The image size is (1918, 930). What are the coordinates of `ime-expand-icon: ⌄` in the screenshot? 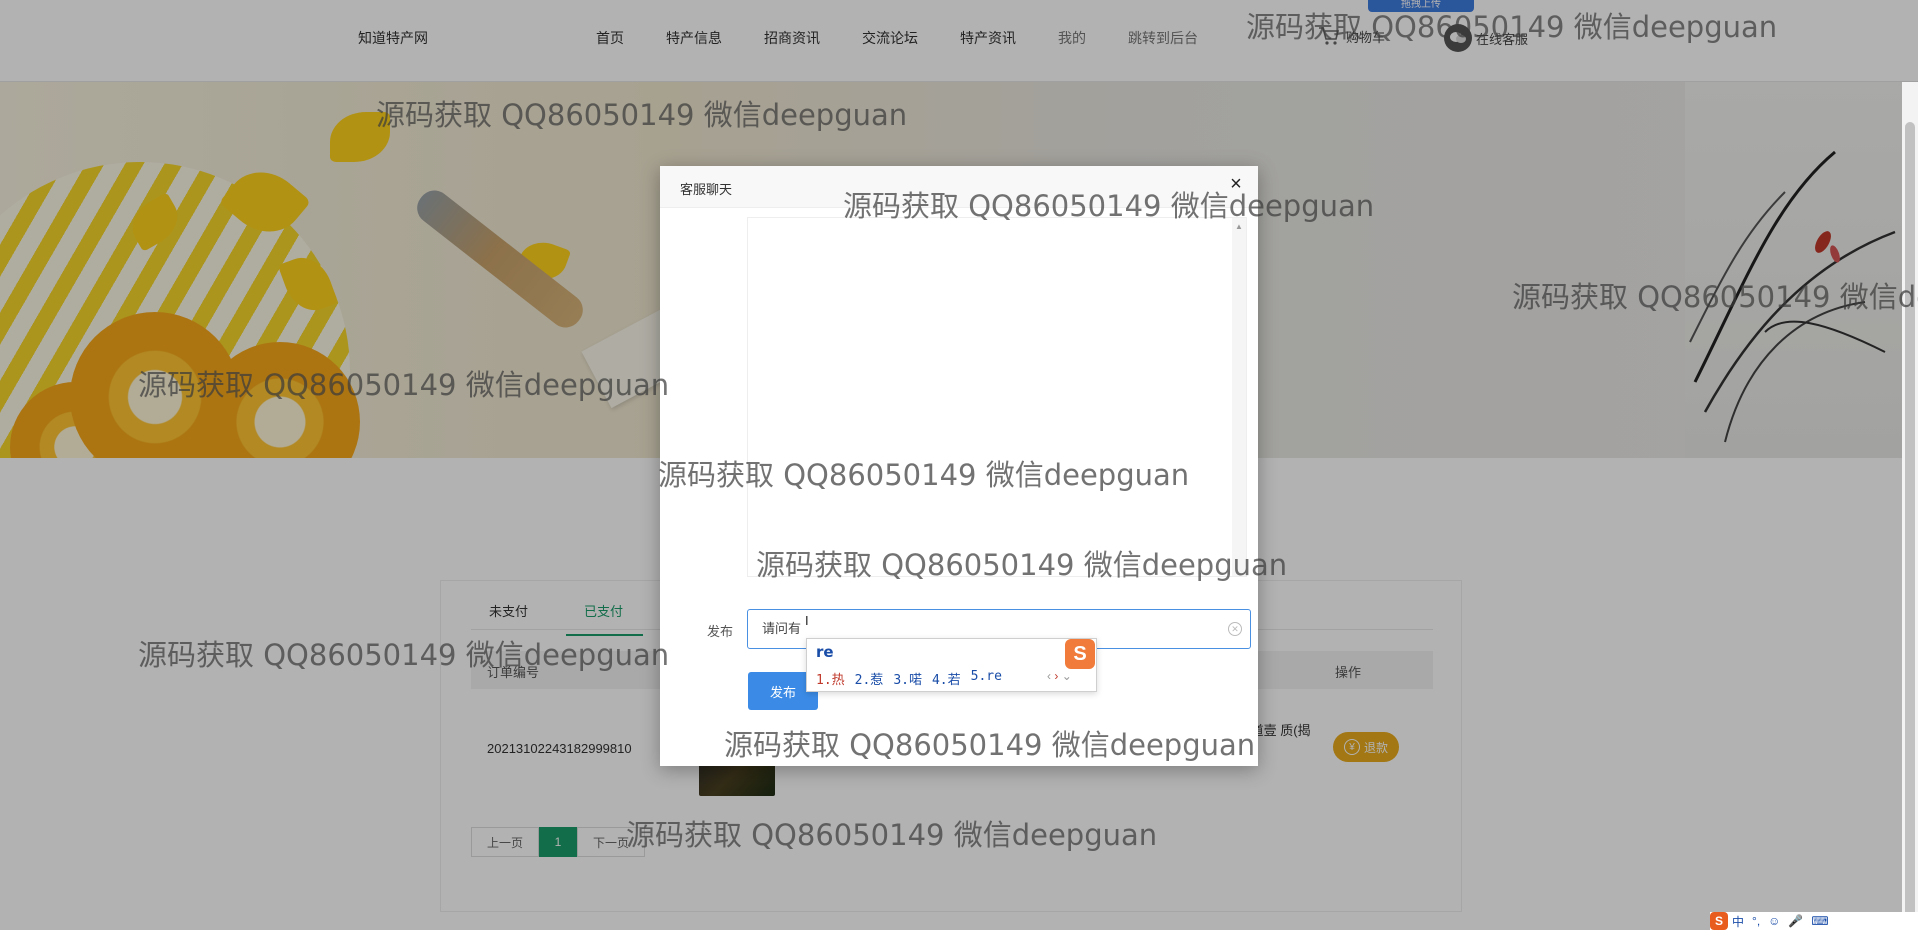 It's located at (1067, 676).